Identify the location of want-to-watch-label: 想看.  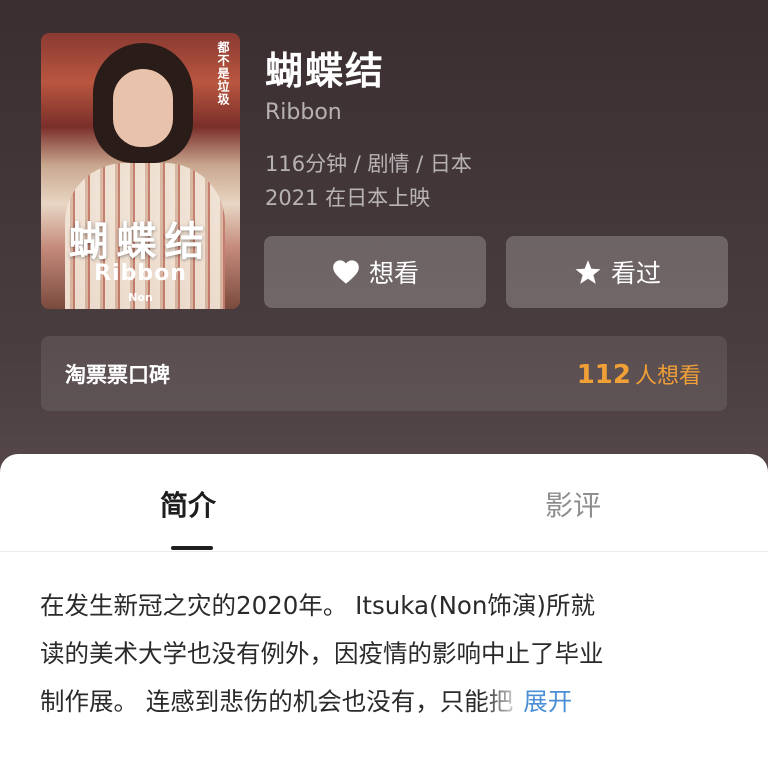
(393, 273).